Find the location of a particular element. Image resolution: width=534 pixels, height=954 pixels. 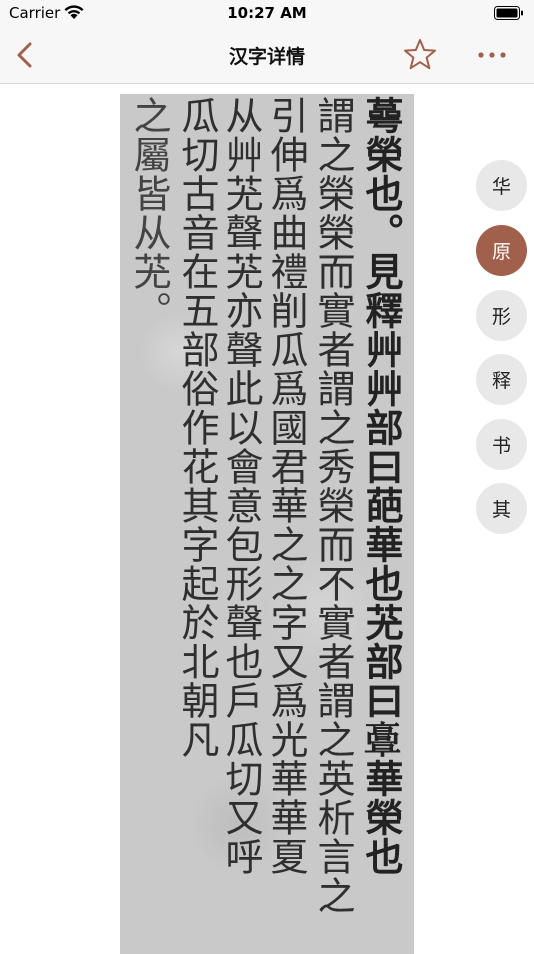

scan-column: 蕚榮也。見釋艸艸部曰葩華也𦬓部曰𩫏華榮也 is located at coordinates (381, 486).